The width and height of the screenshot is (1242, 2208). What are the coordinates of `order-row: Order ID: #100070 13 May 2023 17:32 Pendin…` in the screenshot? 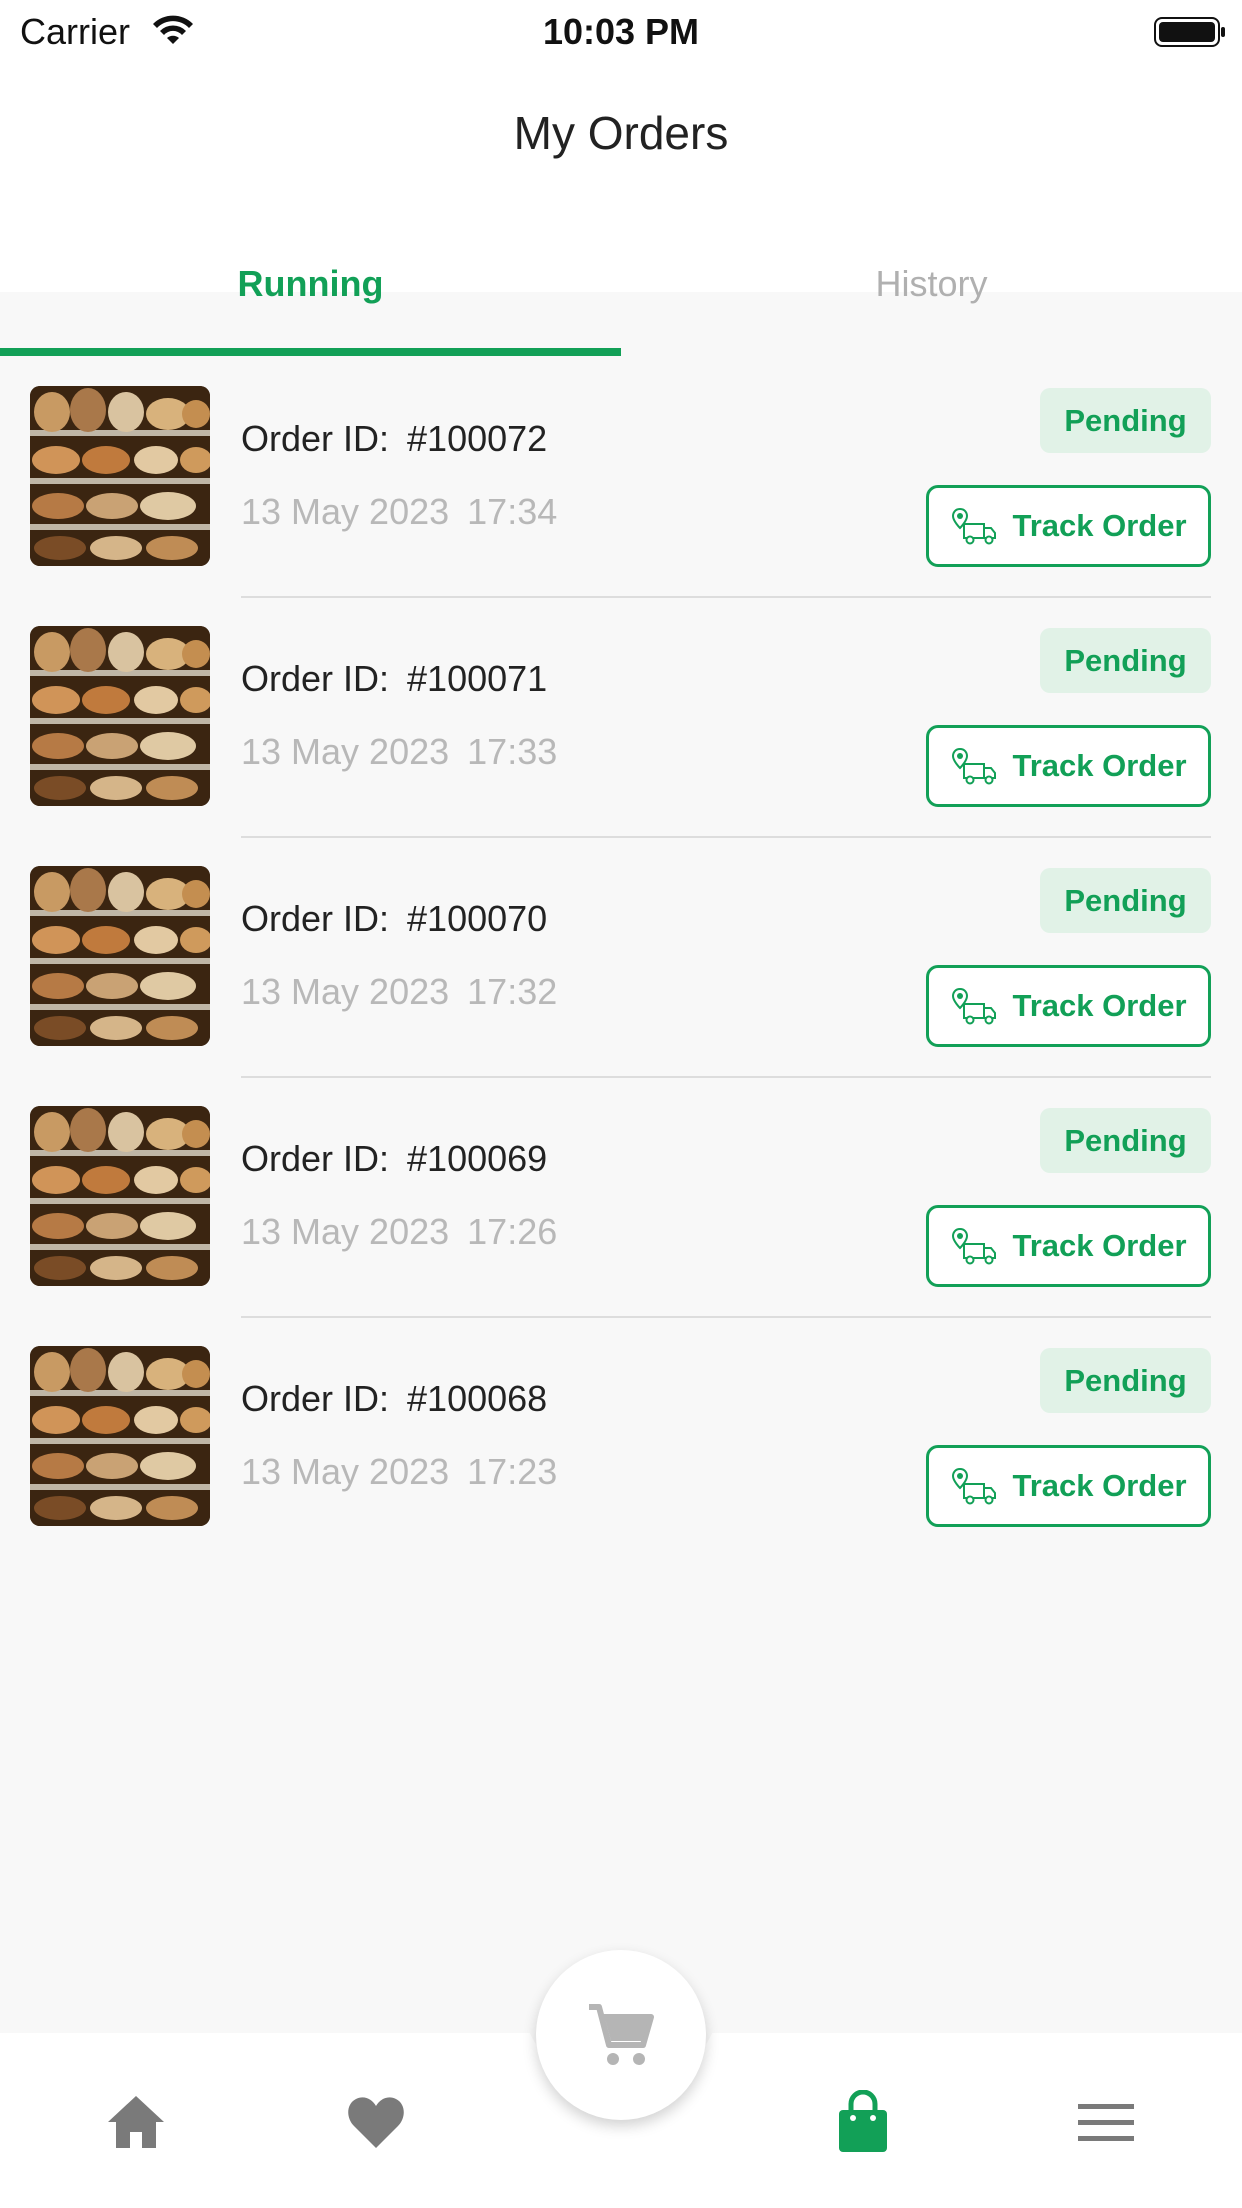 It's located at (621, 958).